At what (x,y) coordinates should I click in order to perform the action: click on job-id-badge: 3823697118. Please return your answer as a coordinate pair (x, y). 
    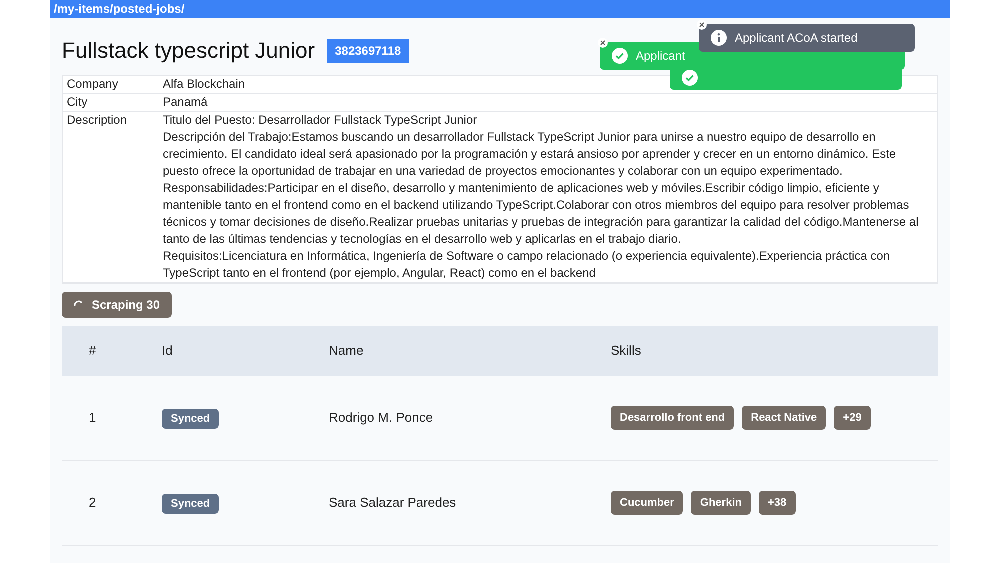
    Looking at the image, I should click on (368, 50).